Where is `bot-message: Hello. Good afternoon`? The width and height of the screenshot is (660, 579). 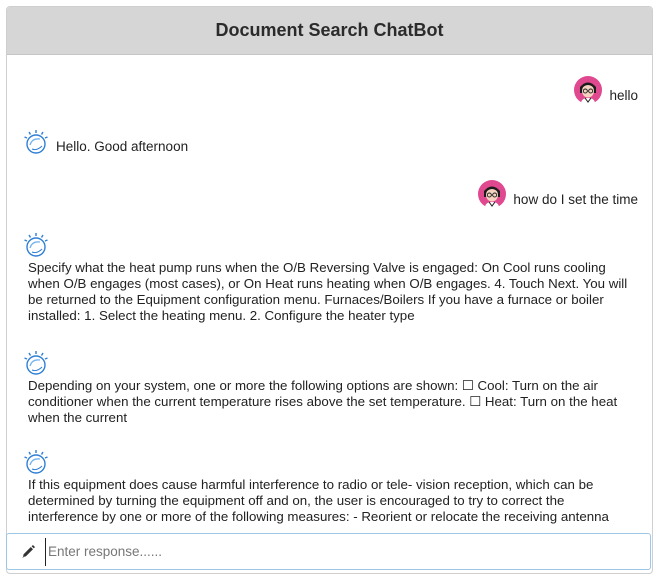 bot-message: Hello. Good afternoon is located at coordinates (329, 144).